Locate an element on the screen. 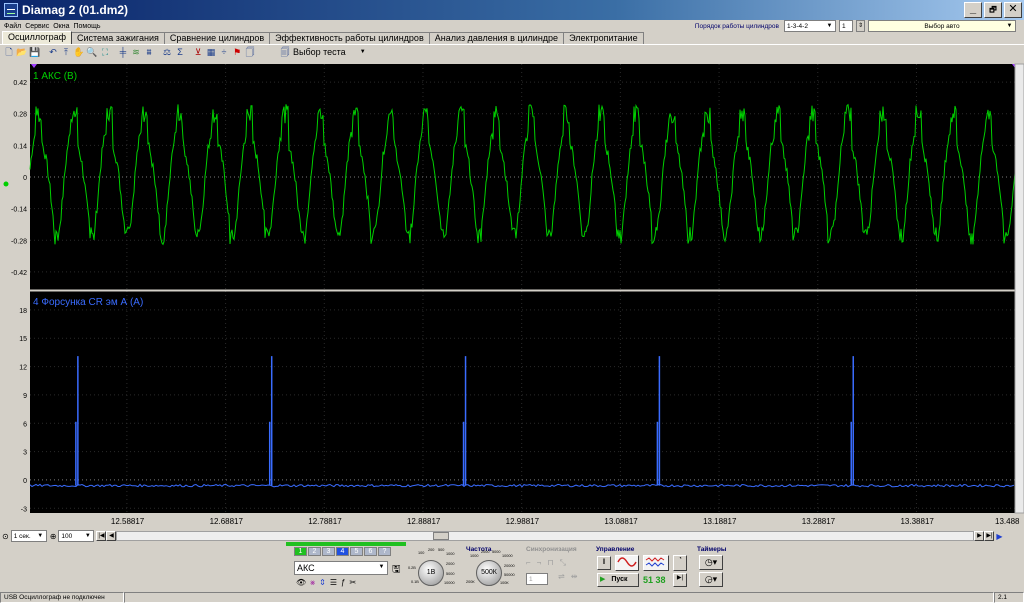 The width and height of the screenshot is (1024, 603). time-scale-value: 1 сек. is located at coordinates (22, 536).